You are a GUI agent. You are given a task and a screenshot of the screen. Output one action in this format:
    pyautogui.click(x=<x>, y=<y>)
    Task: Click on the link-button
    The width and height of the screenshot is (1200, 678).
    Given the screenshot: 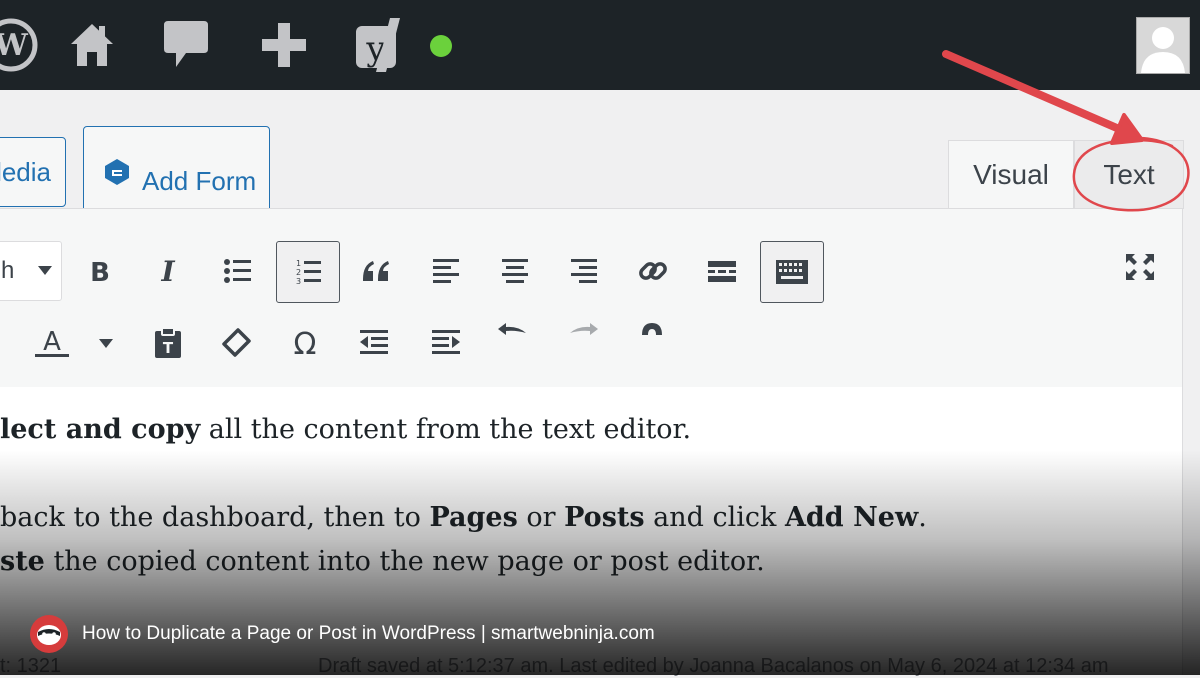 What is the action you would take?
    pyautogui.click(x=653, y=271)
    